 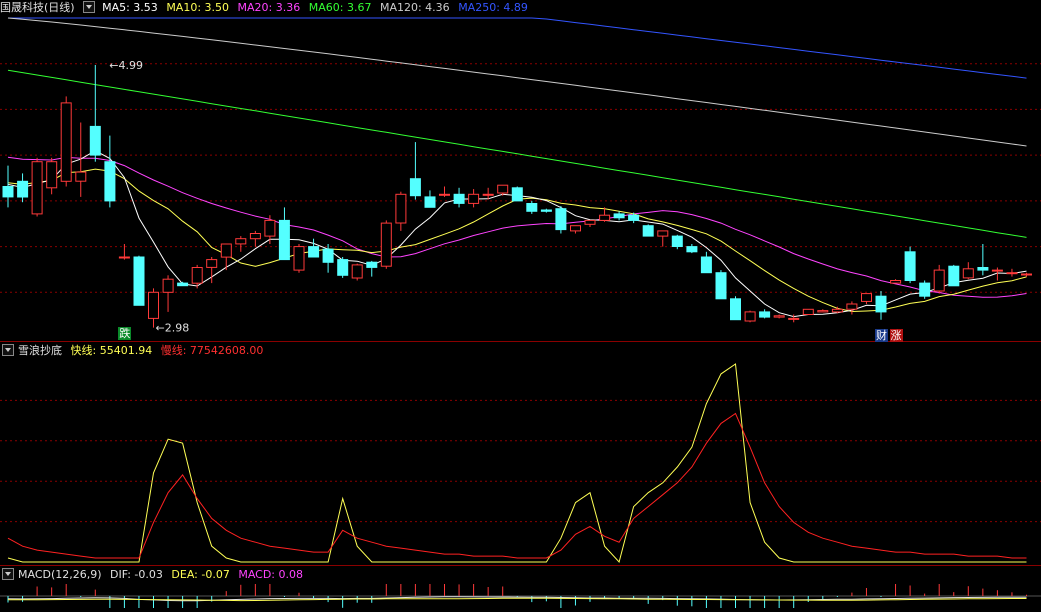 I want to click on signal-die-tag: 跌, so click(x=125, y=333).